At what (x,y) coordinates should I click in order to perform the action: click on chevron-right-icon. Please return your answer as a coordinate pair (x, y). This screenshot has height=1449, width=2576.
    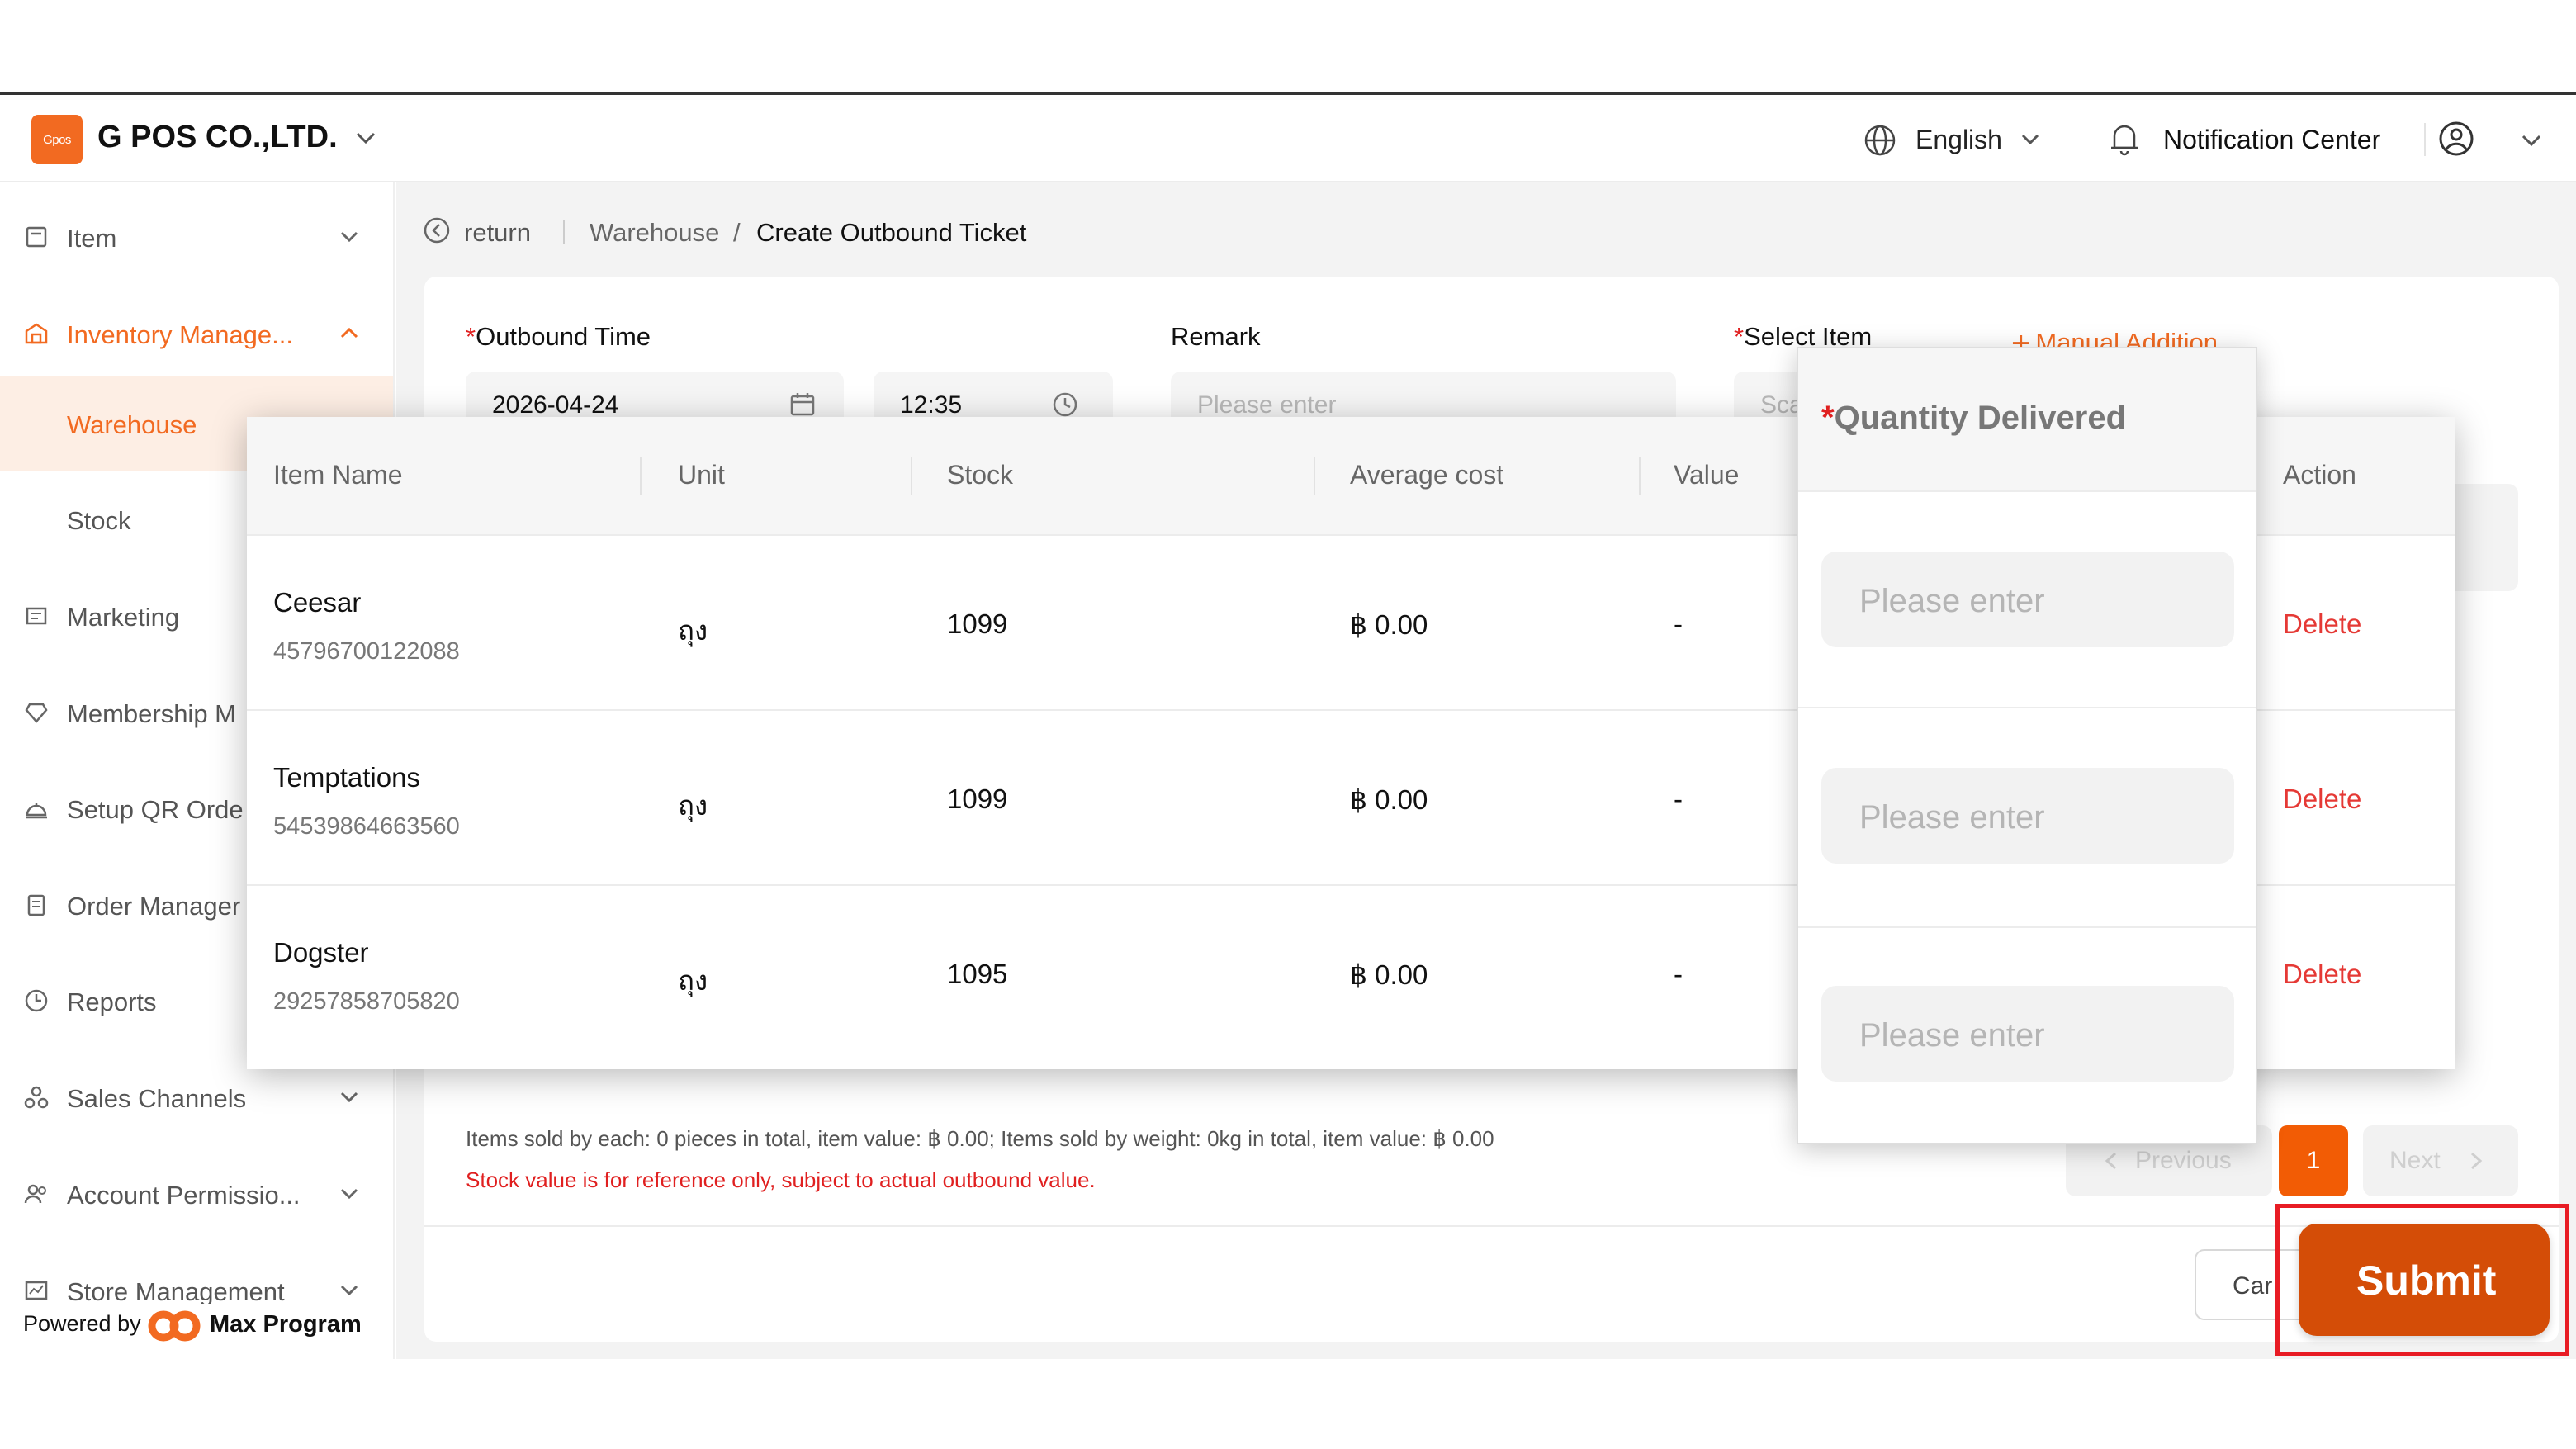
    Looking at the image, I should click on (2476, 1161).